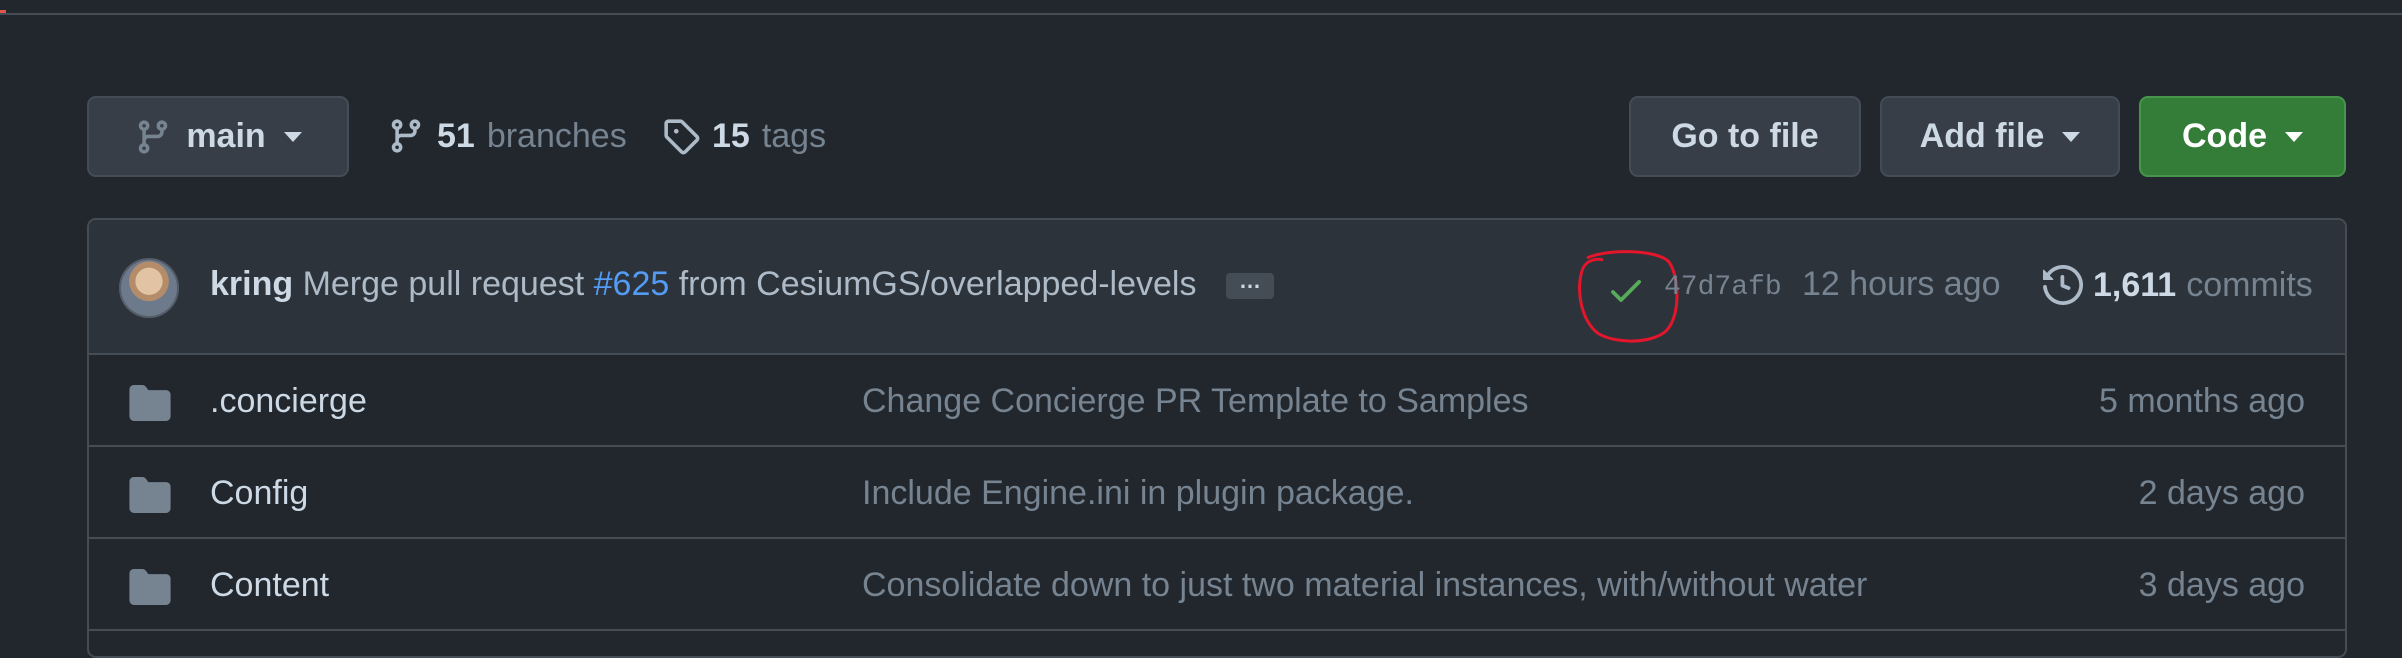 Image resolution: width=2402 pixels, height=658 pixels. I want to click on add-file-label: Add file, so click(1982, 136).